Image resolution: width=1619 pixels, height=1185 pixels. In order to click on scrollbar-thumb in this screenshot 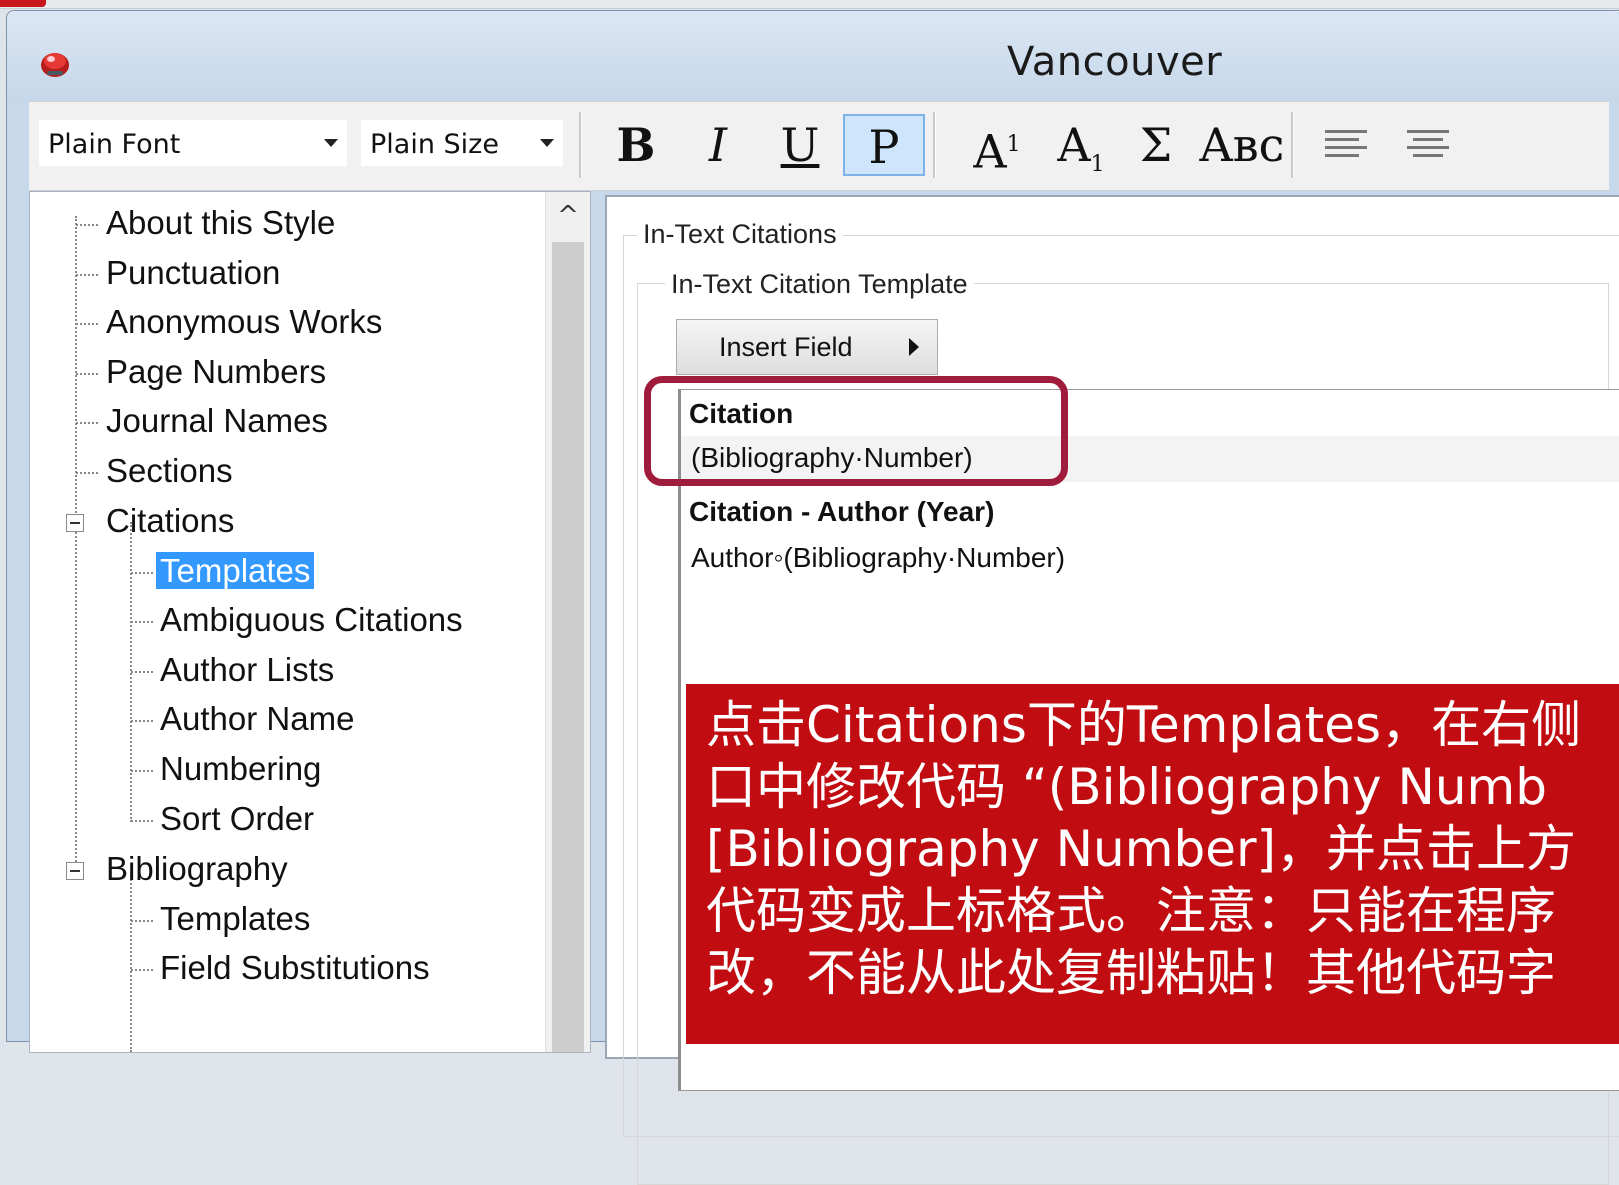, I will do `click(568, 647)`.